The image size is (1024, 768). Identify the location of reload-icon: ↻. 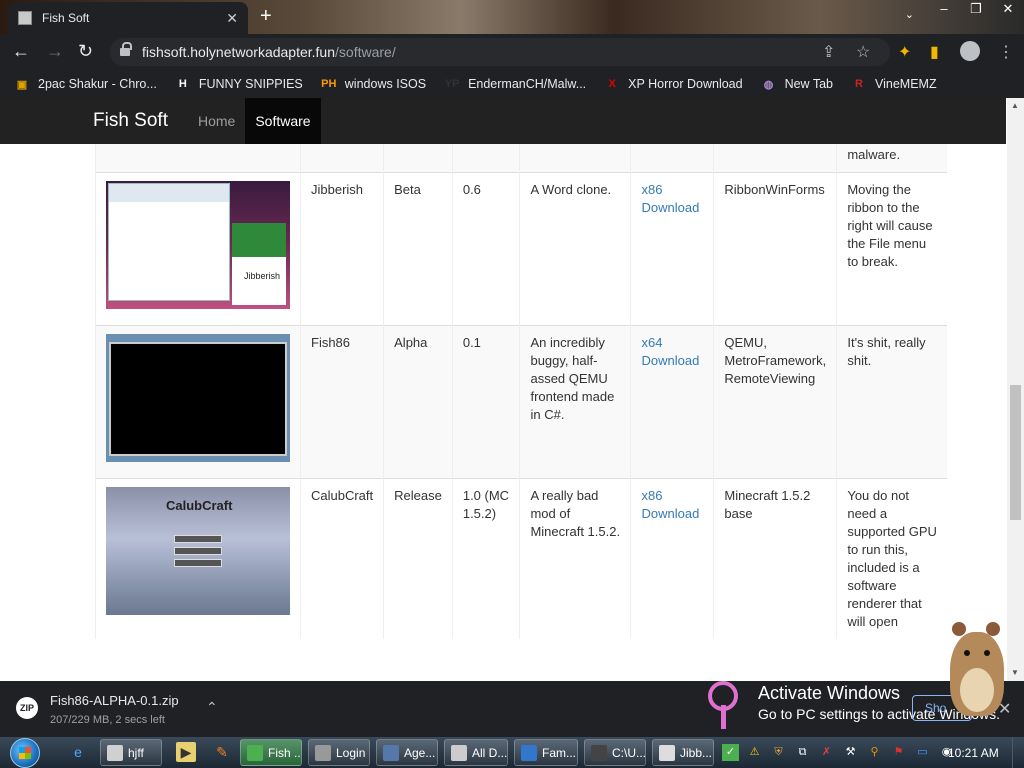
(85, 51).